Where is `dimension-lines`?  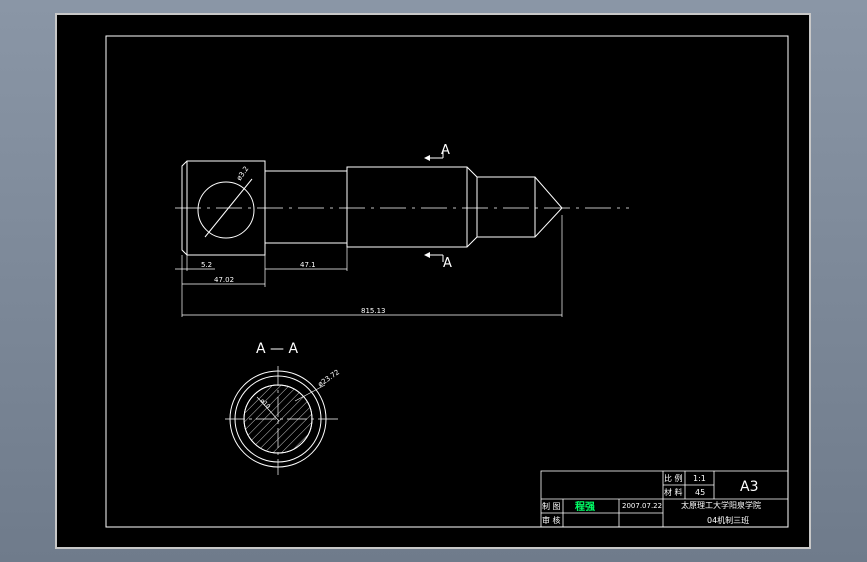
dimension-lines is located at coordinates (369, 266).